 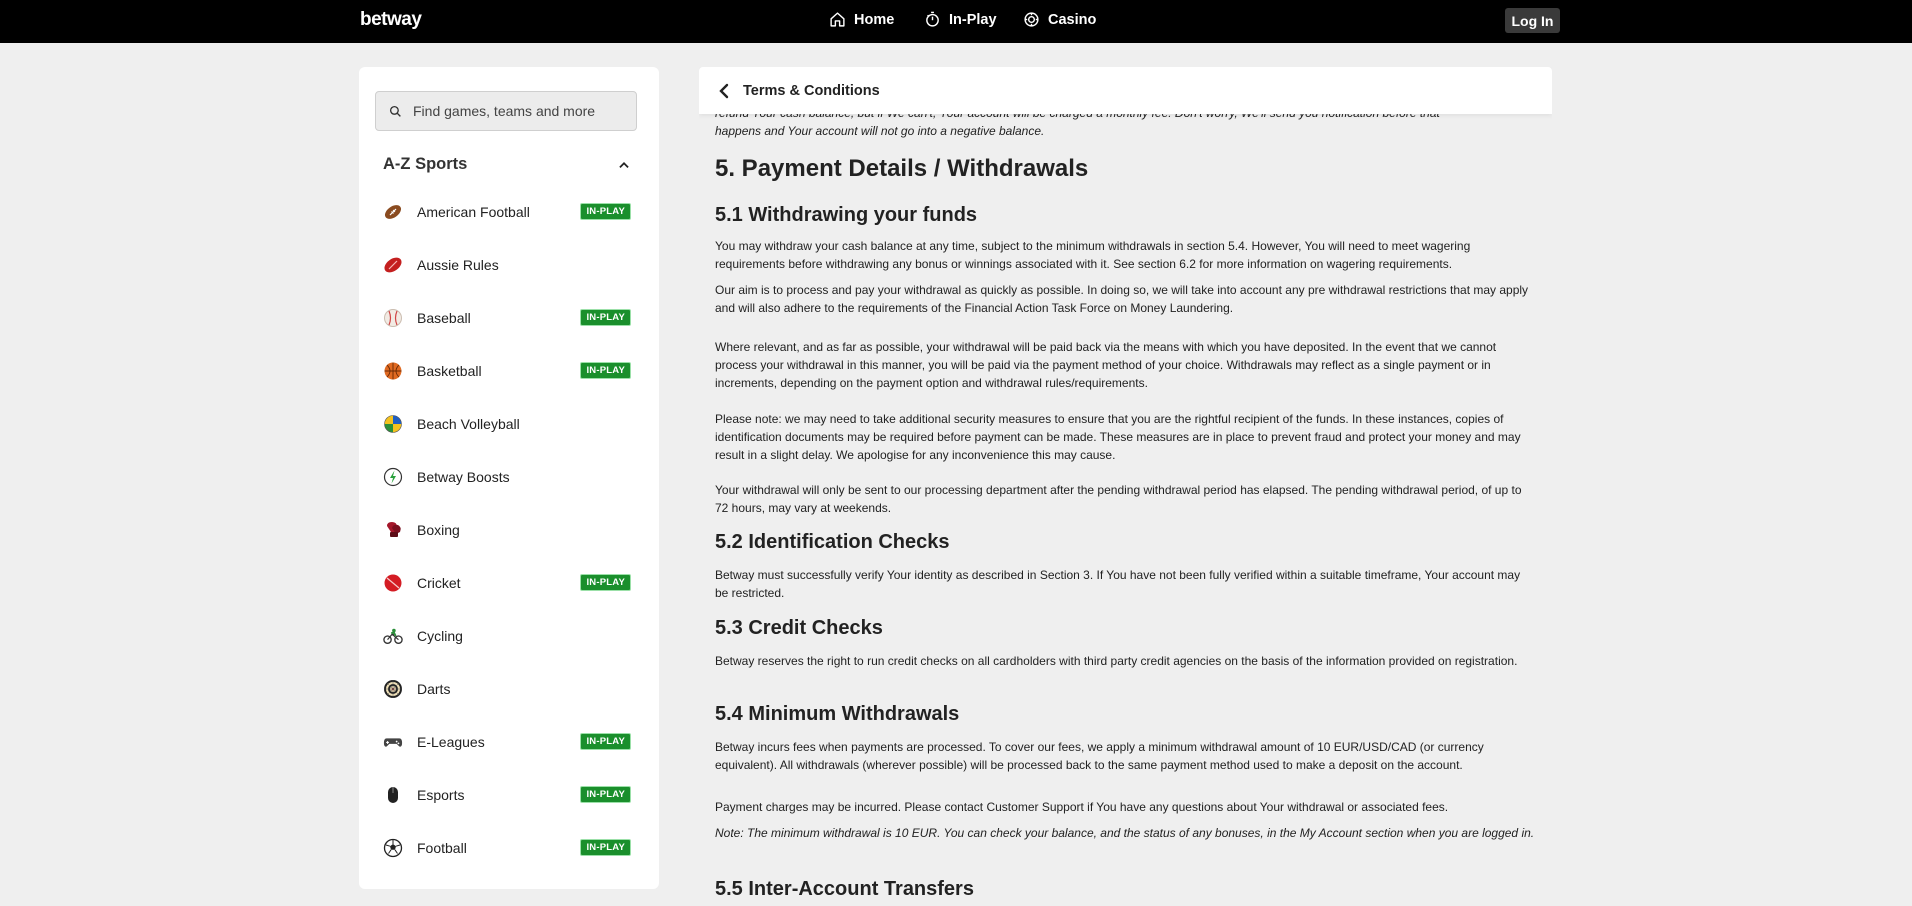 I want to click on nav-in-play-label: In-Play, so click(x=973, y=19).